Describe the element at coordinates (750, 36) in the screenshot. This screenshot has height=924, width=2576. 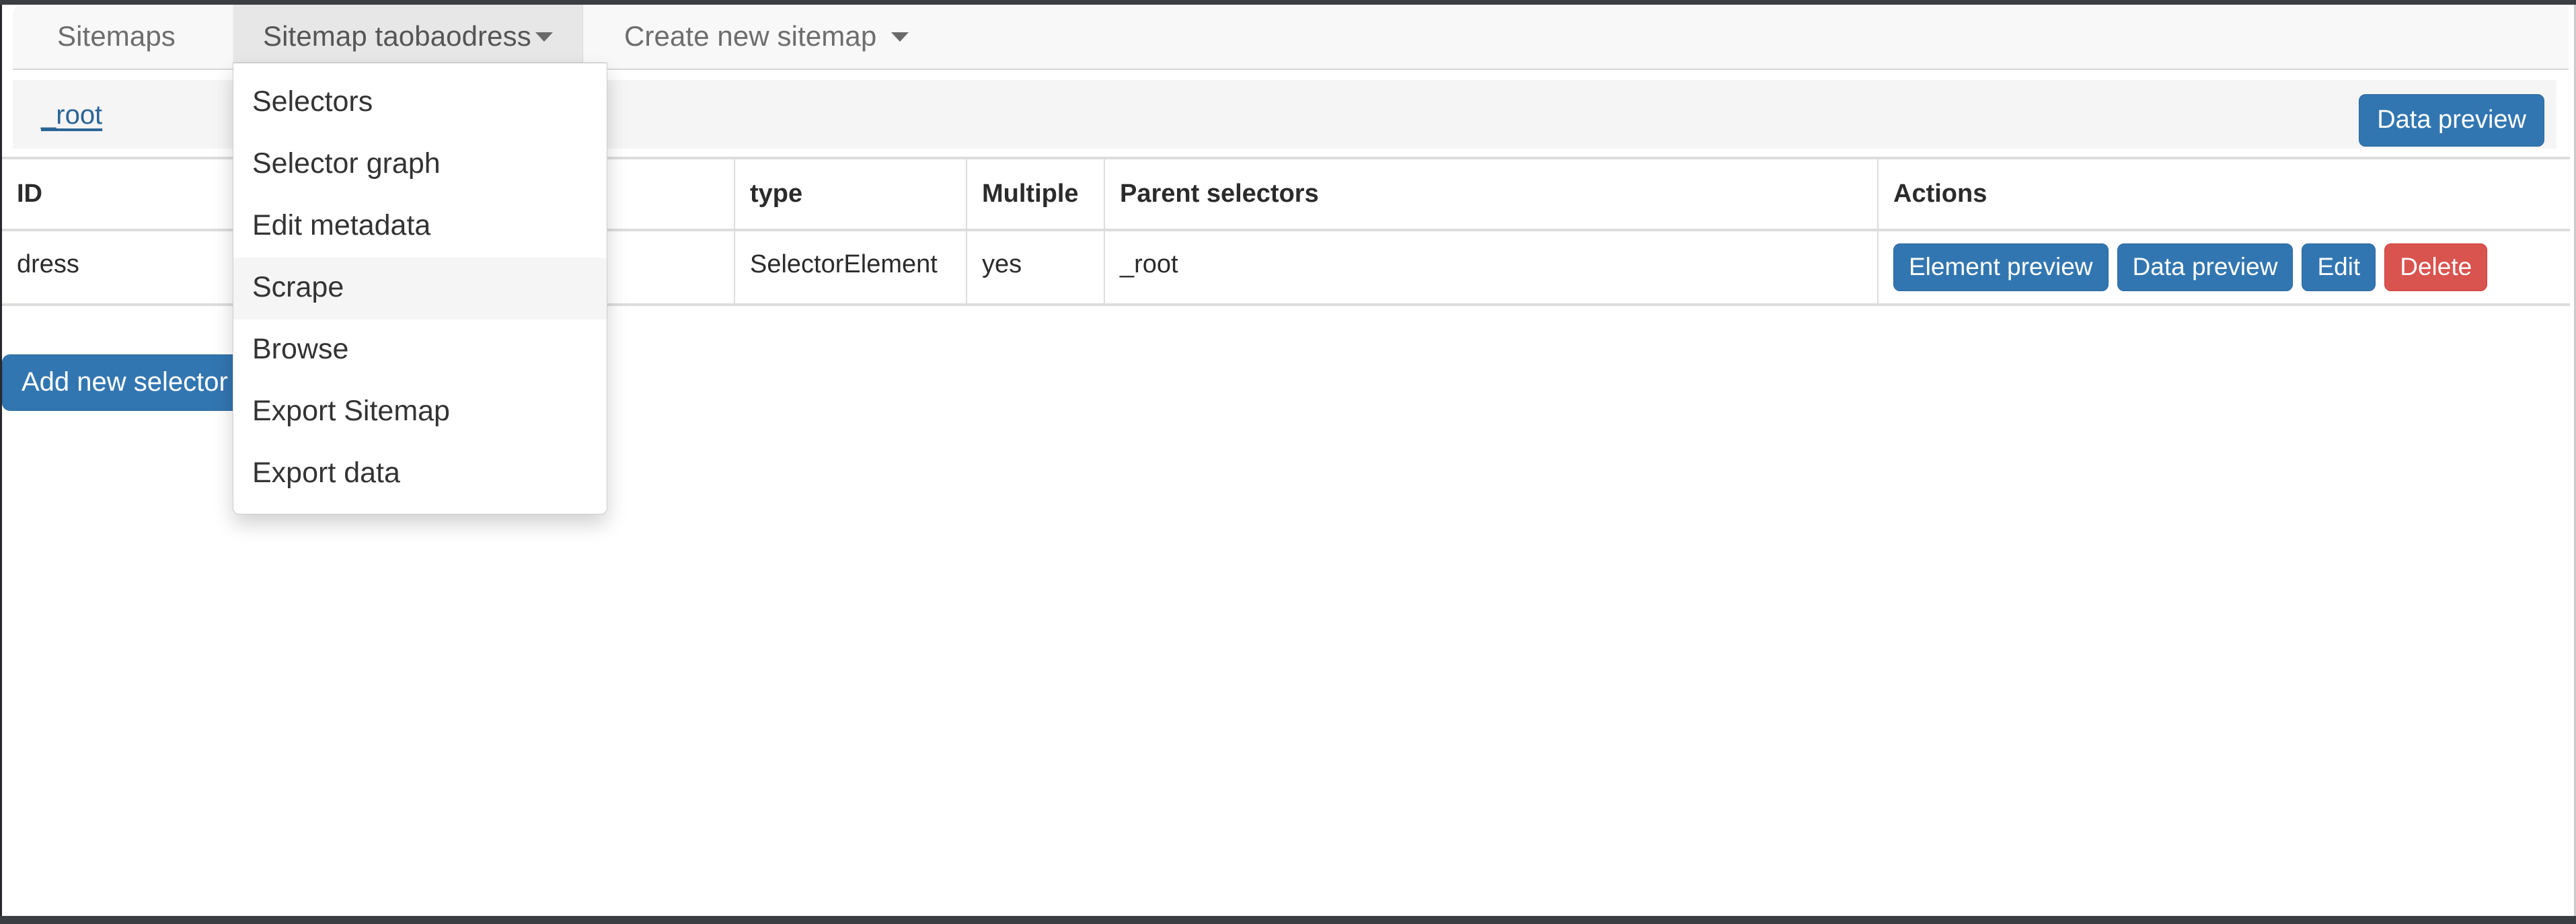
I see `tab-create-new-sitemap-label: Create new sitemap` at that location.